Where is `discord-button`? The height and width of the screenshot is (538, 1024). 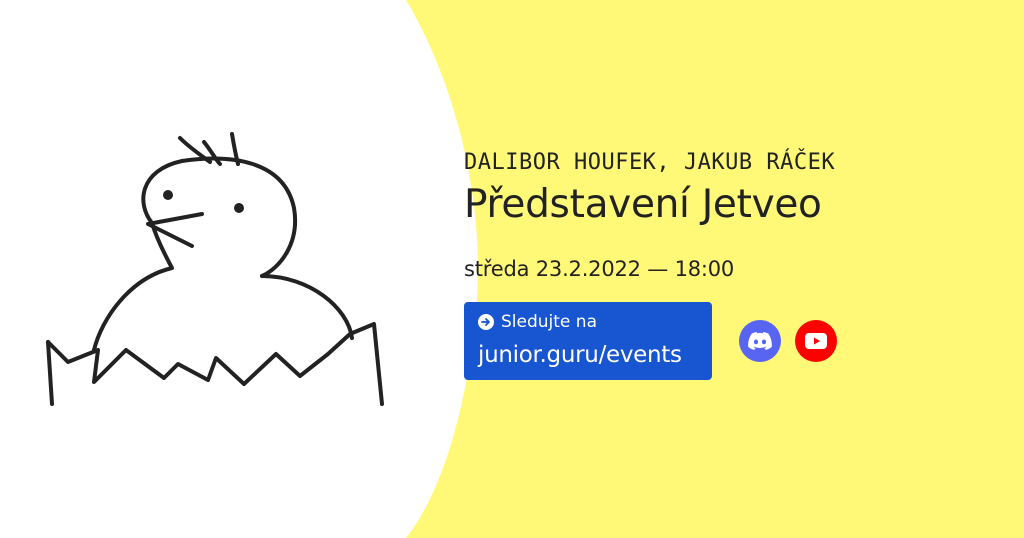 discord-button is located at coordinates (760, 341).